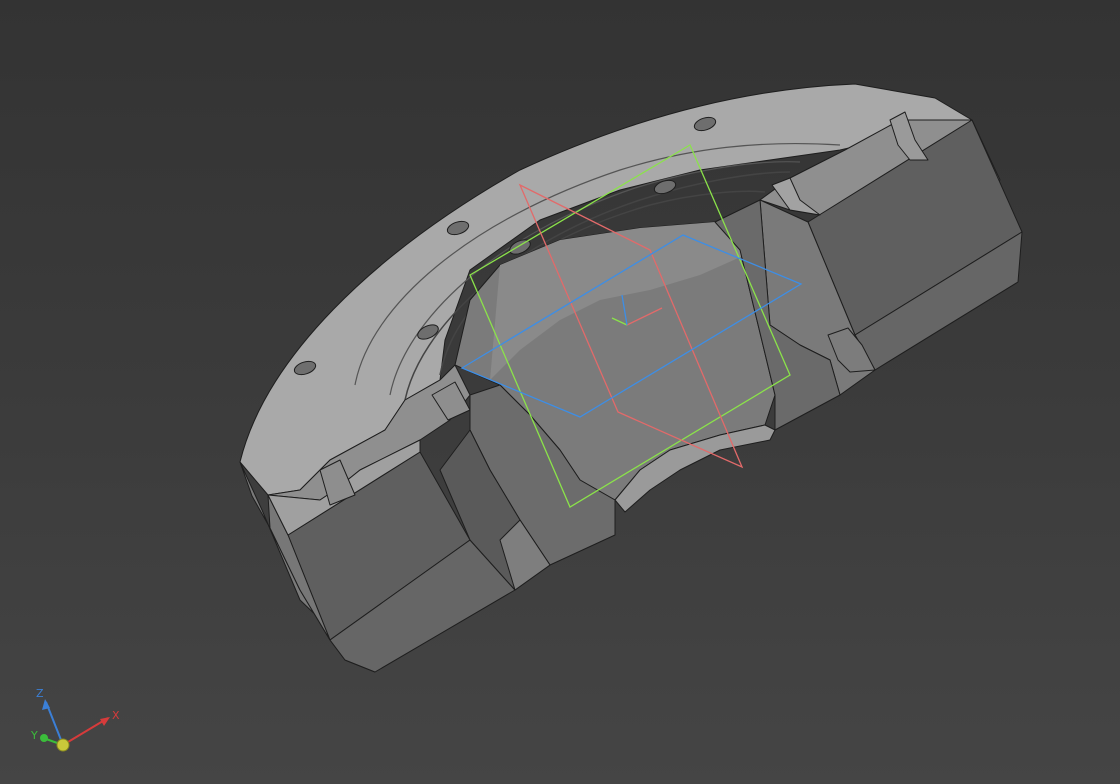  I want to click on axis-triad: X Y Z, so click(75, 719).